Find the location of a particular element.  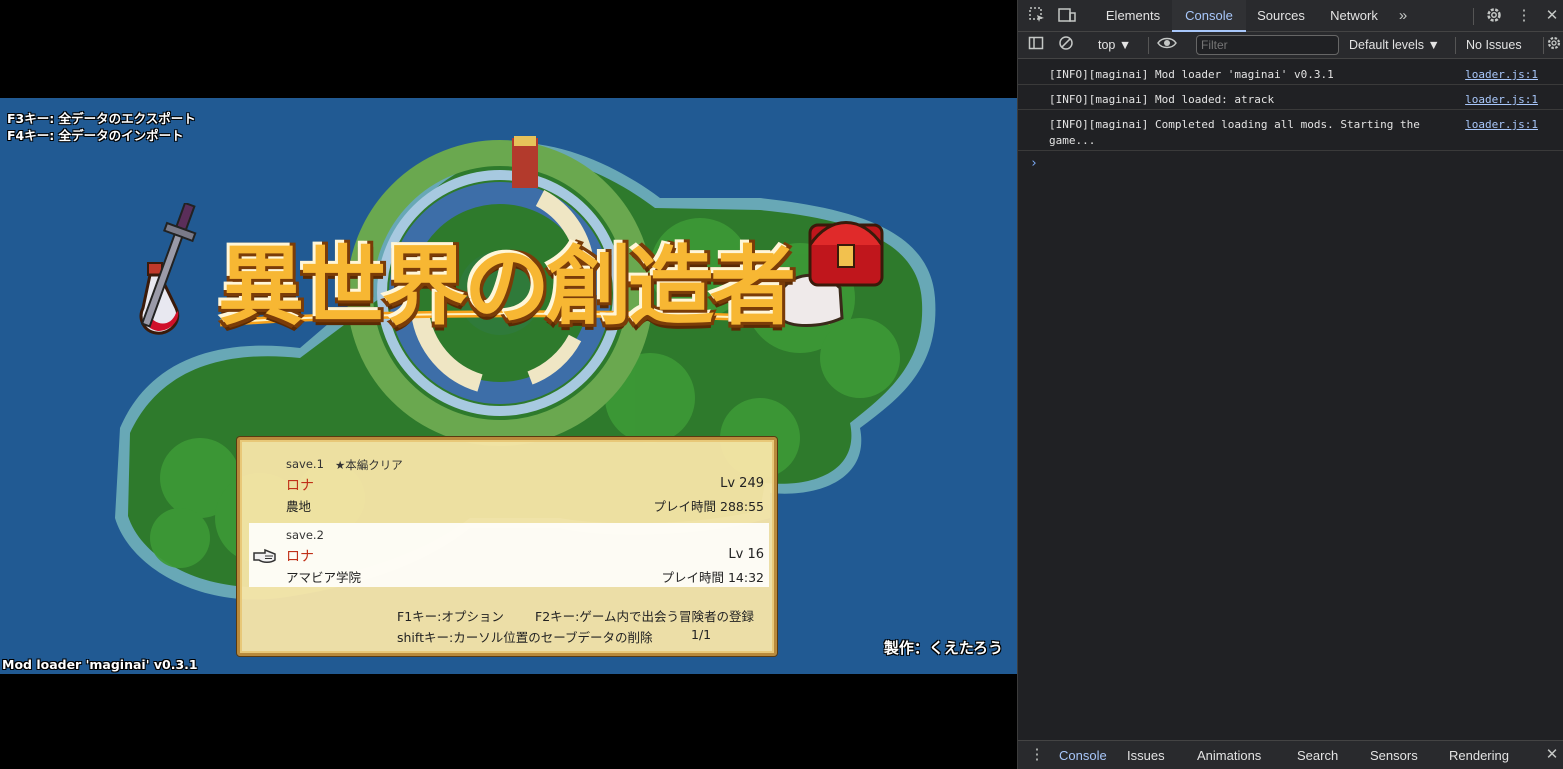

page-indicator: 1/1 is located at coordinates (701, 634).